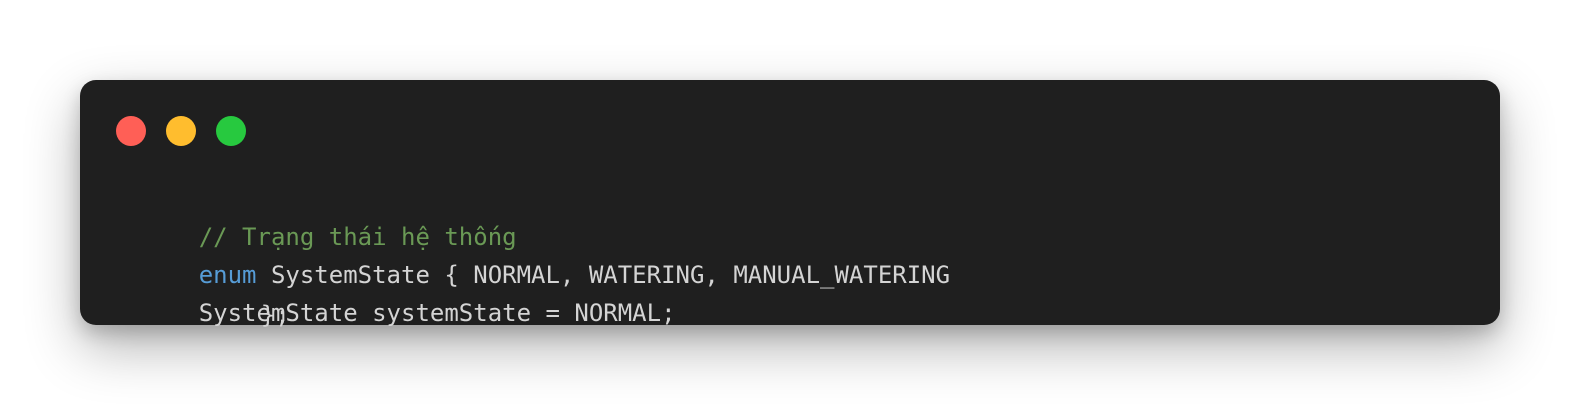 This screenshot has width=1580, height=406. I want to click on minimize-dot, so click(181, 131).